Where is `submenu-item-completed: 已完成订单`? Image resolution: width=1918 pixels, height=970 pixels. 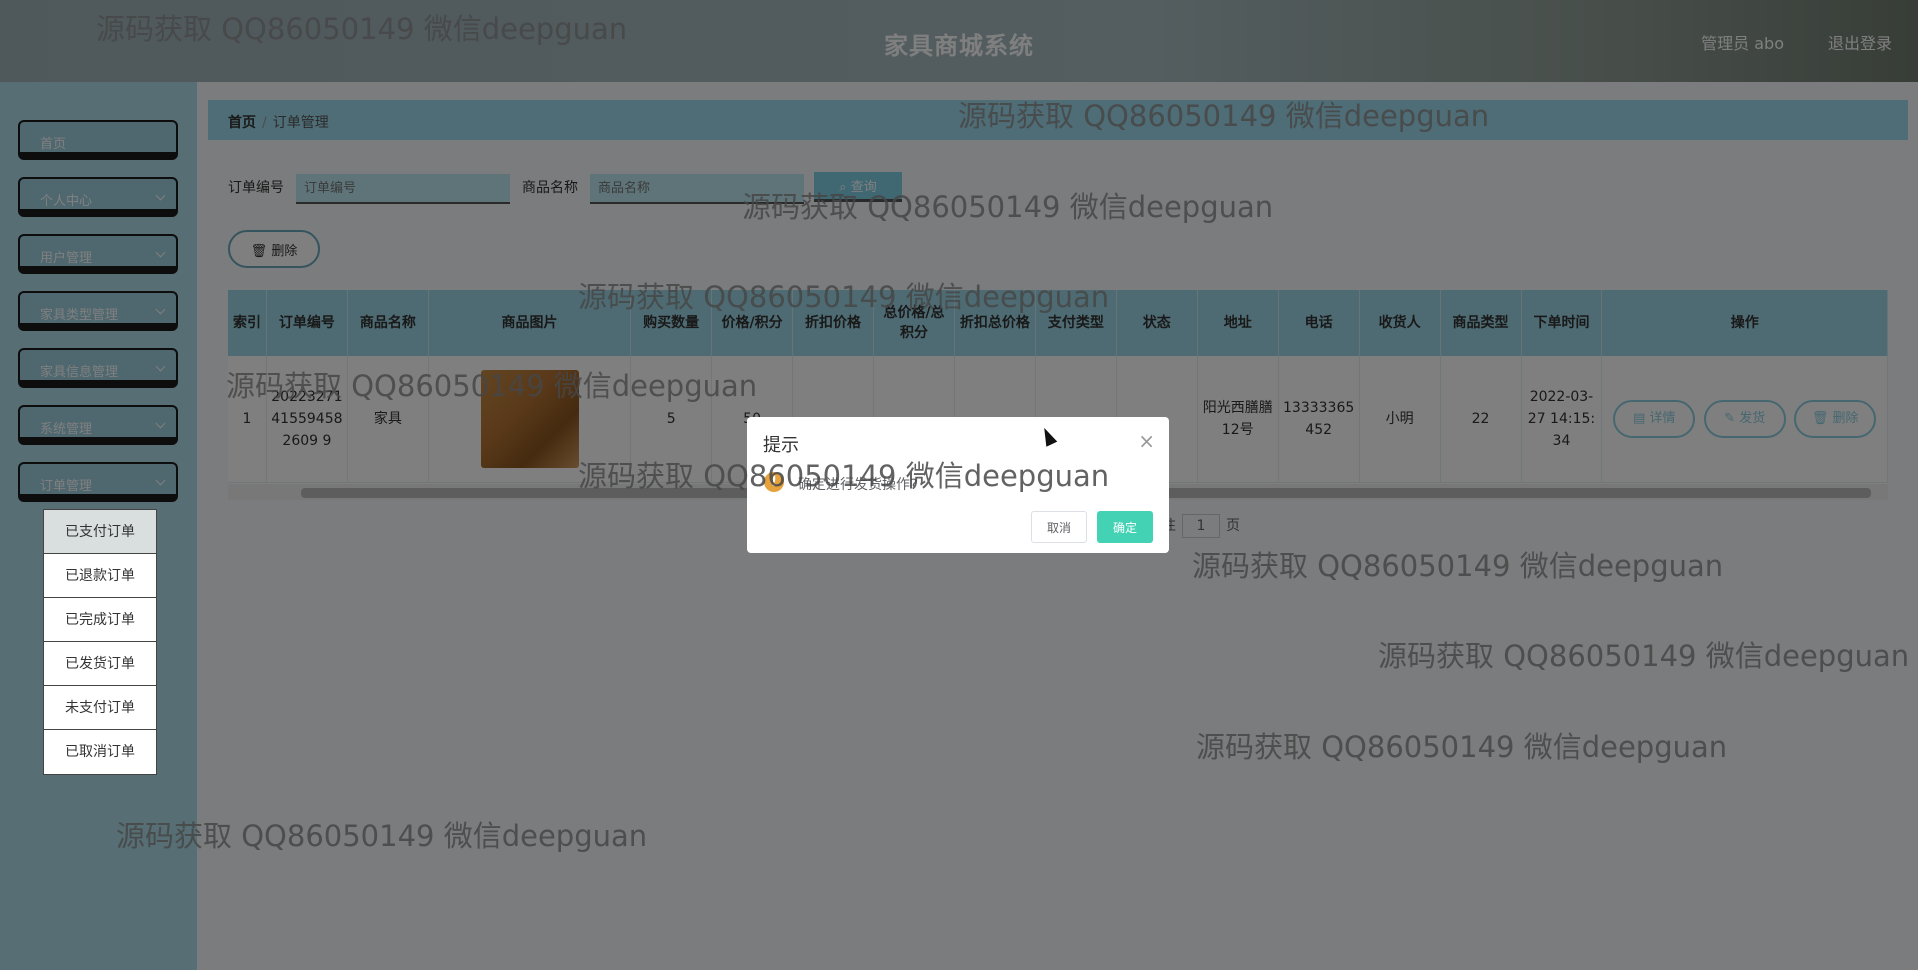 submenu-item-completed: 已完成订单 is located at coordinates (100, 620).